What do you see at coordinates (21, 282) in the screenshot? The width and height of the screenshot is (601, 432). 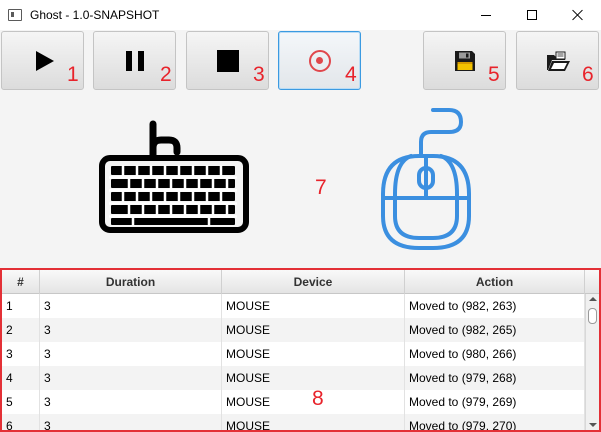 I see `column-header-index: #` at bounding box center [21, 282].